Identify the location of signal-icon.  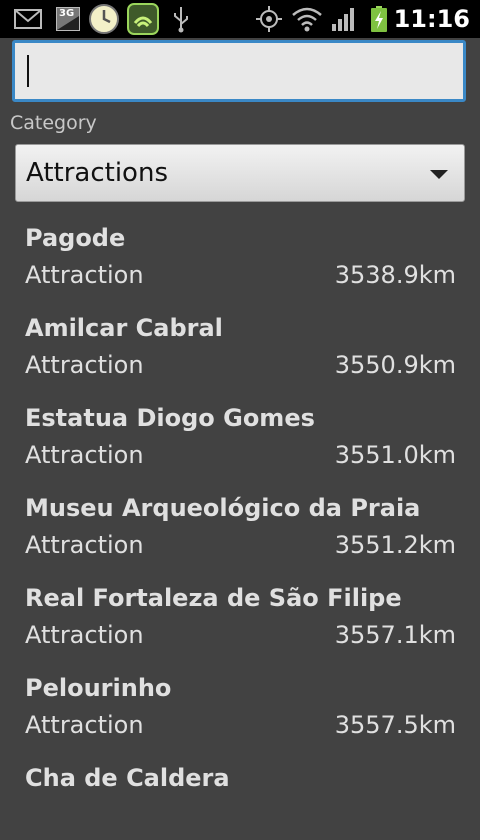
(343, 19).